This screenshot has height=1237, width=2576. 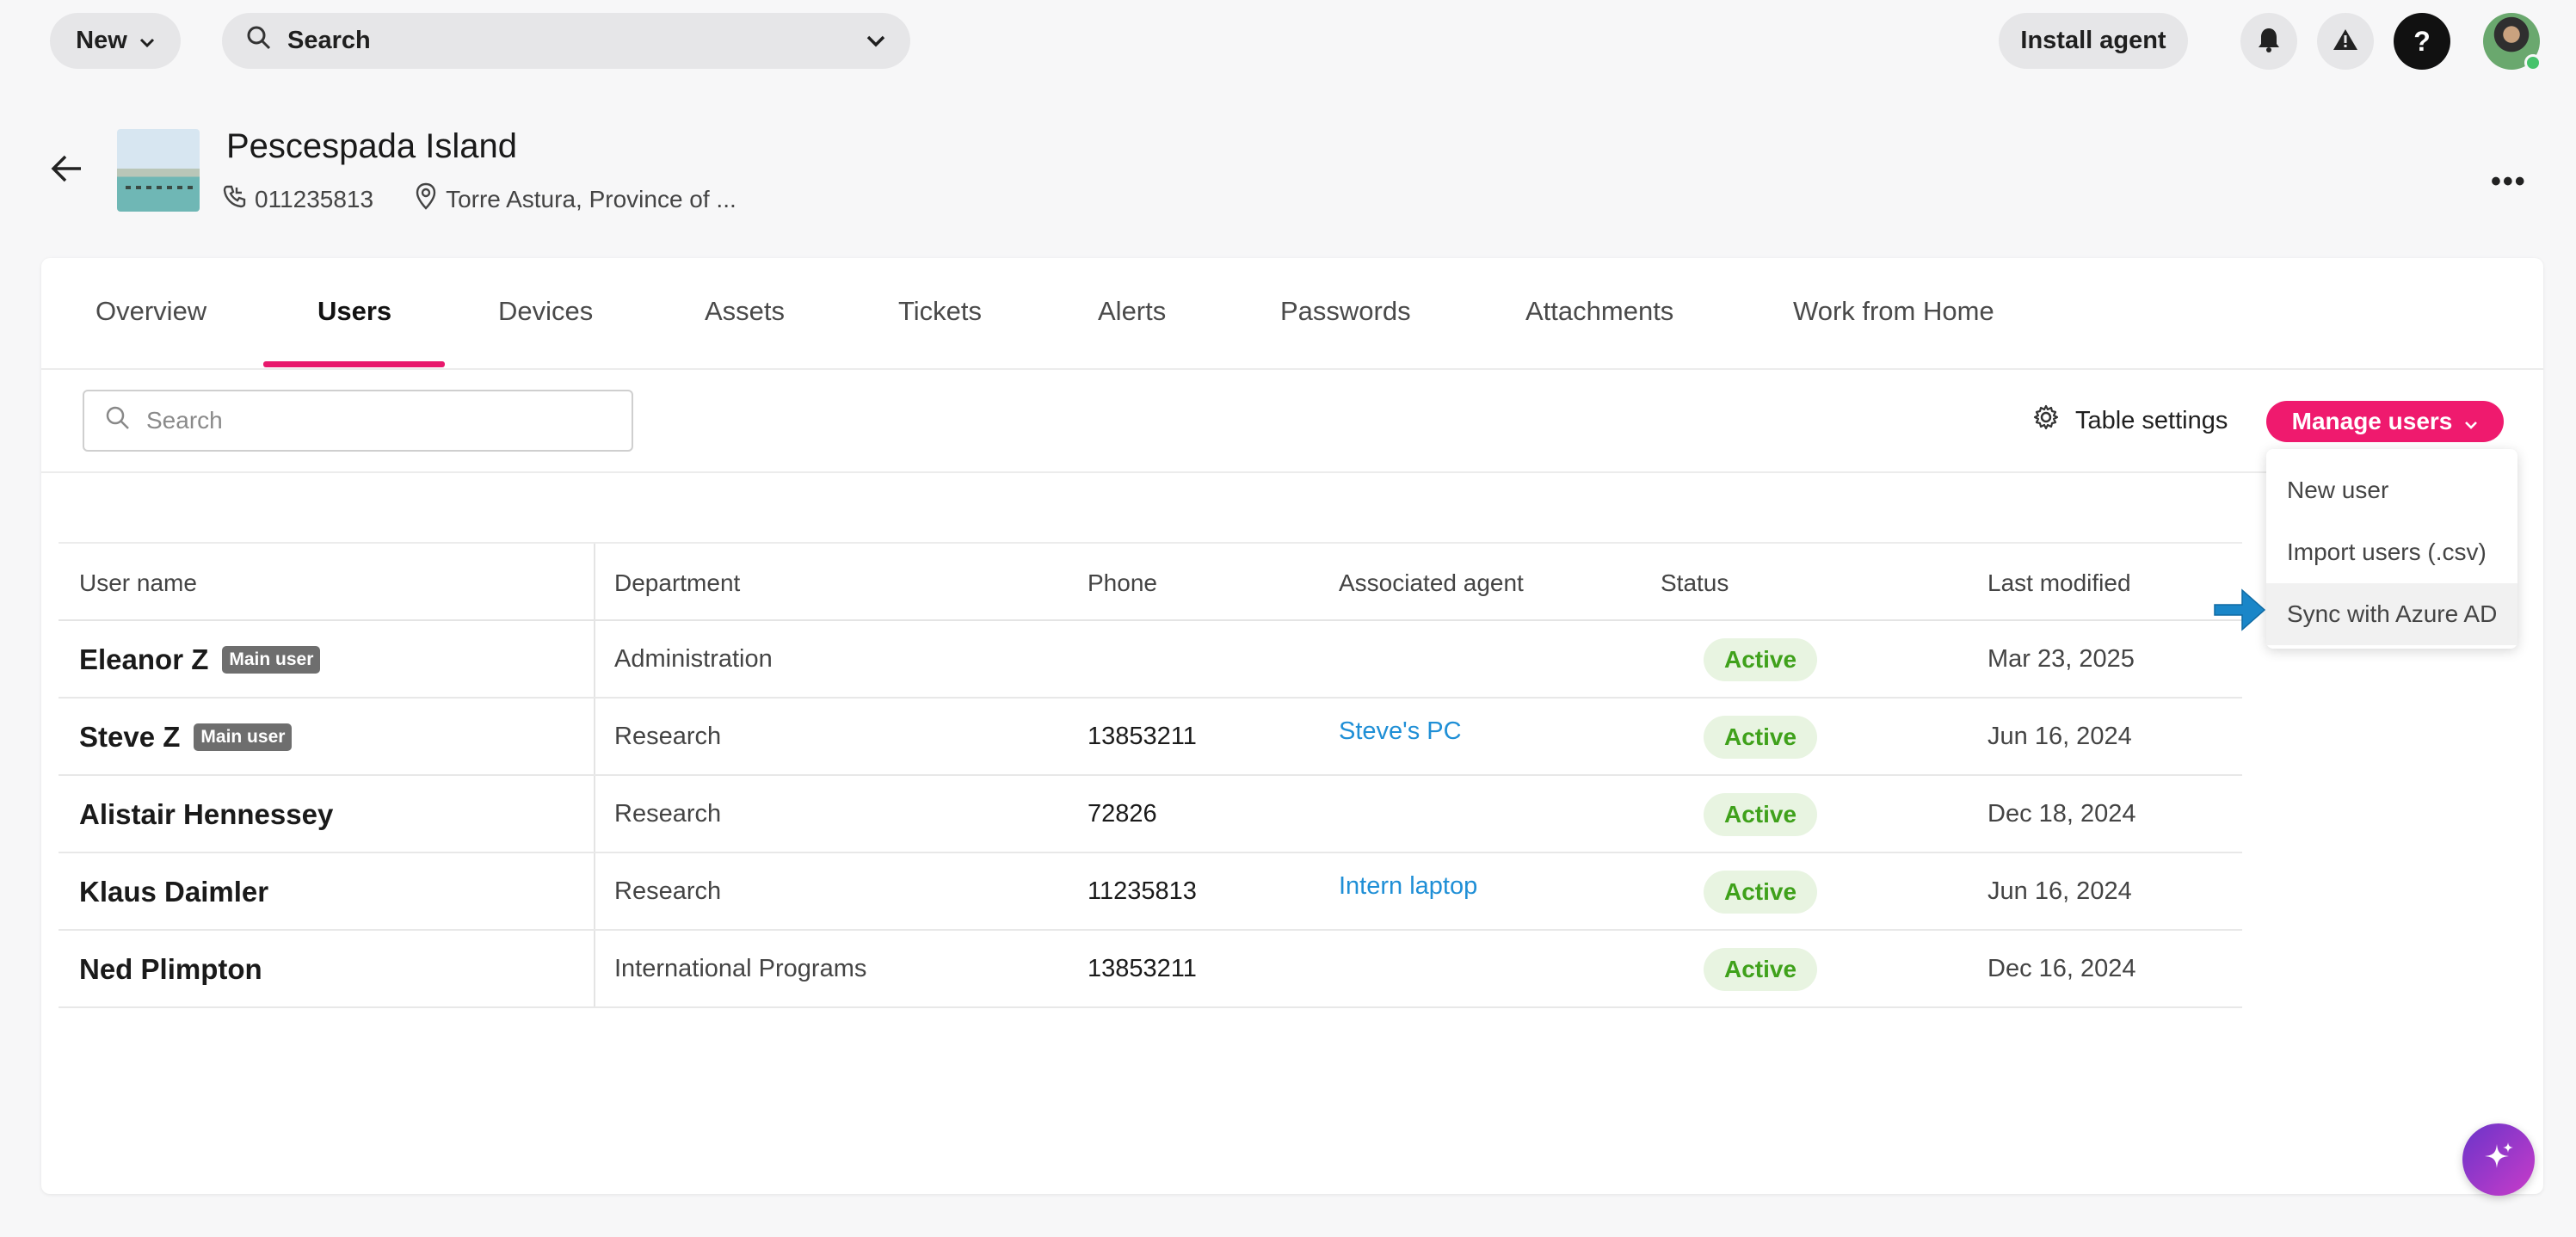 I want to click on user-name: Klaus Daimler, so click(x=174, y=892).